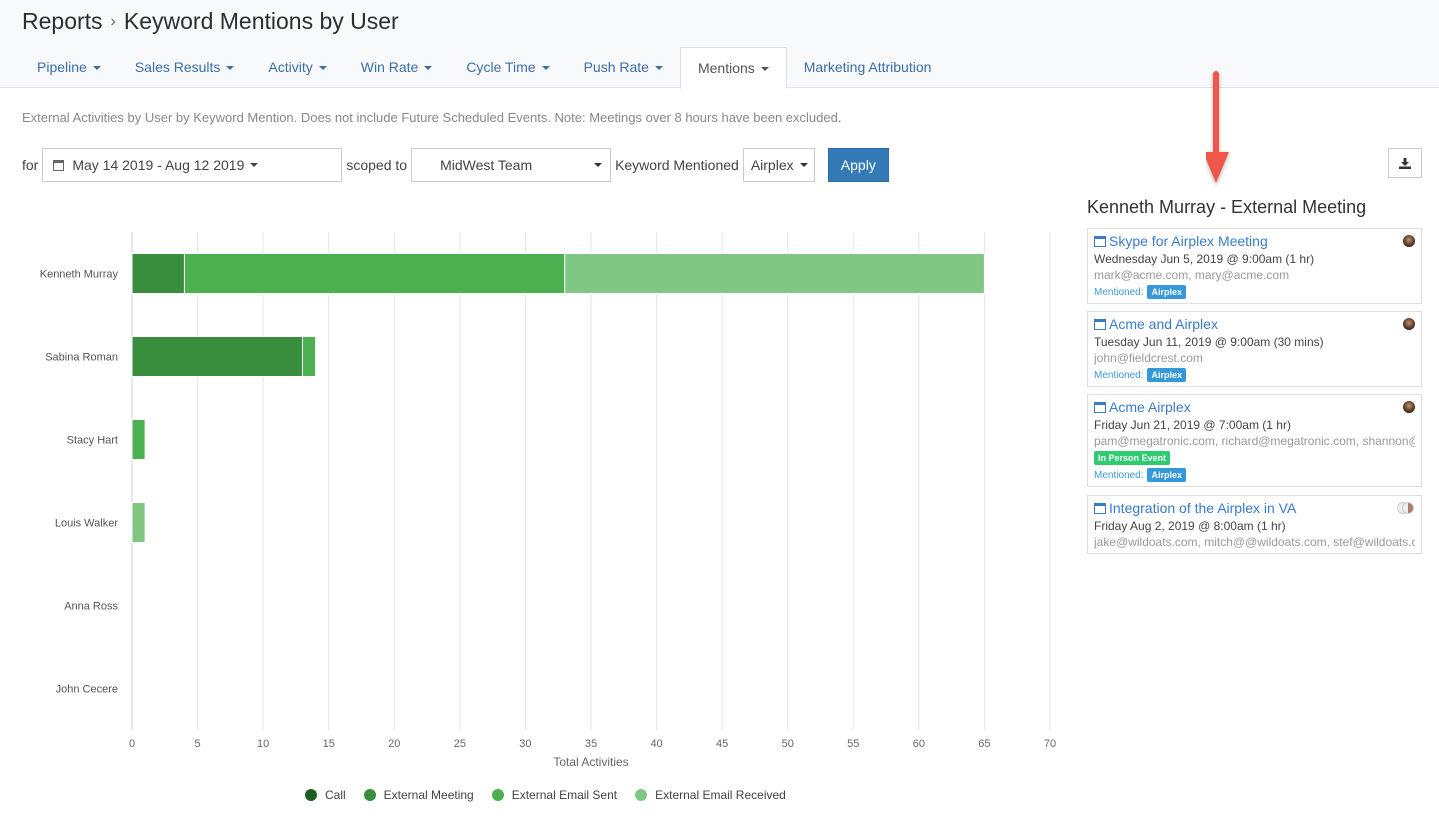 This screenshot has width=1439, height=836. Describe the element at coordinates (177, 67) in the screenshot. I see `tab-label: Sales Results` at that location.